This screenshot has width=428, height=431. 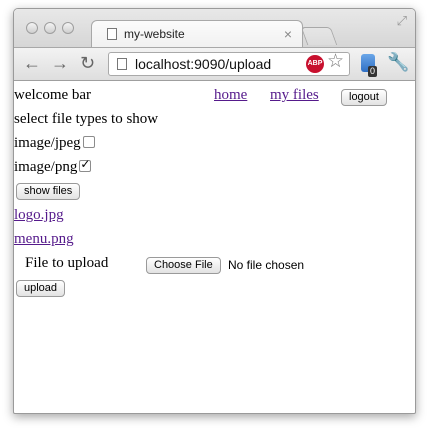 What do you see at coordinates (46, 167) in the screenshot?
I see `filter-png-label: image/png` at bounding box center [46, 167].